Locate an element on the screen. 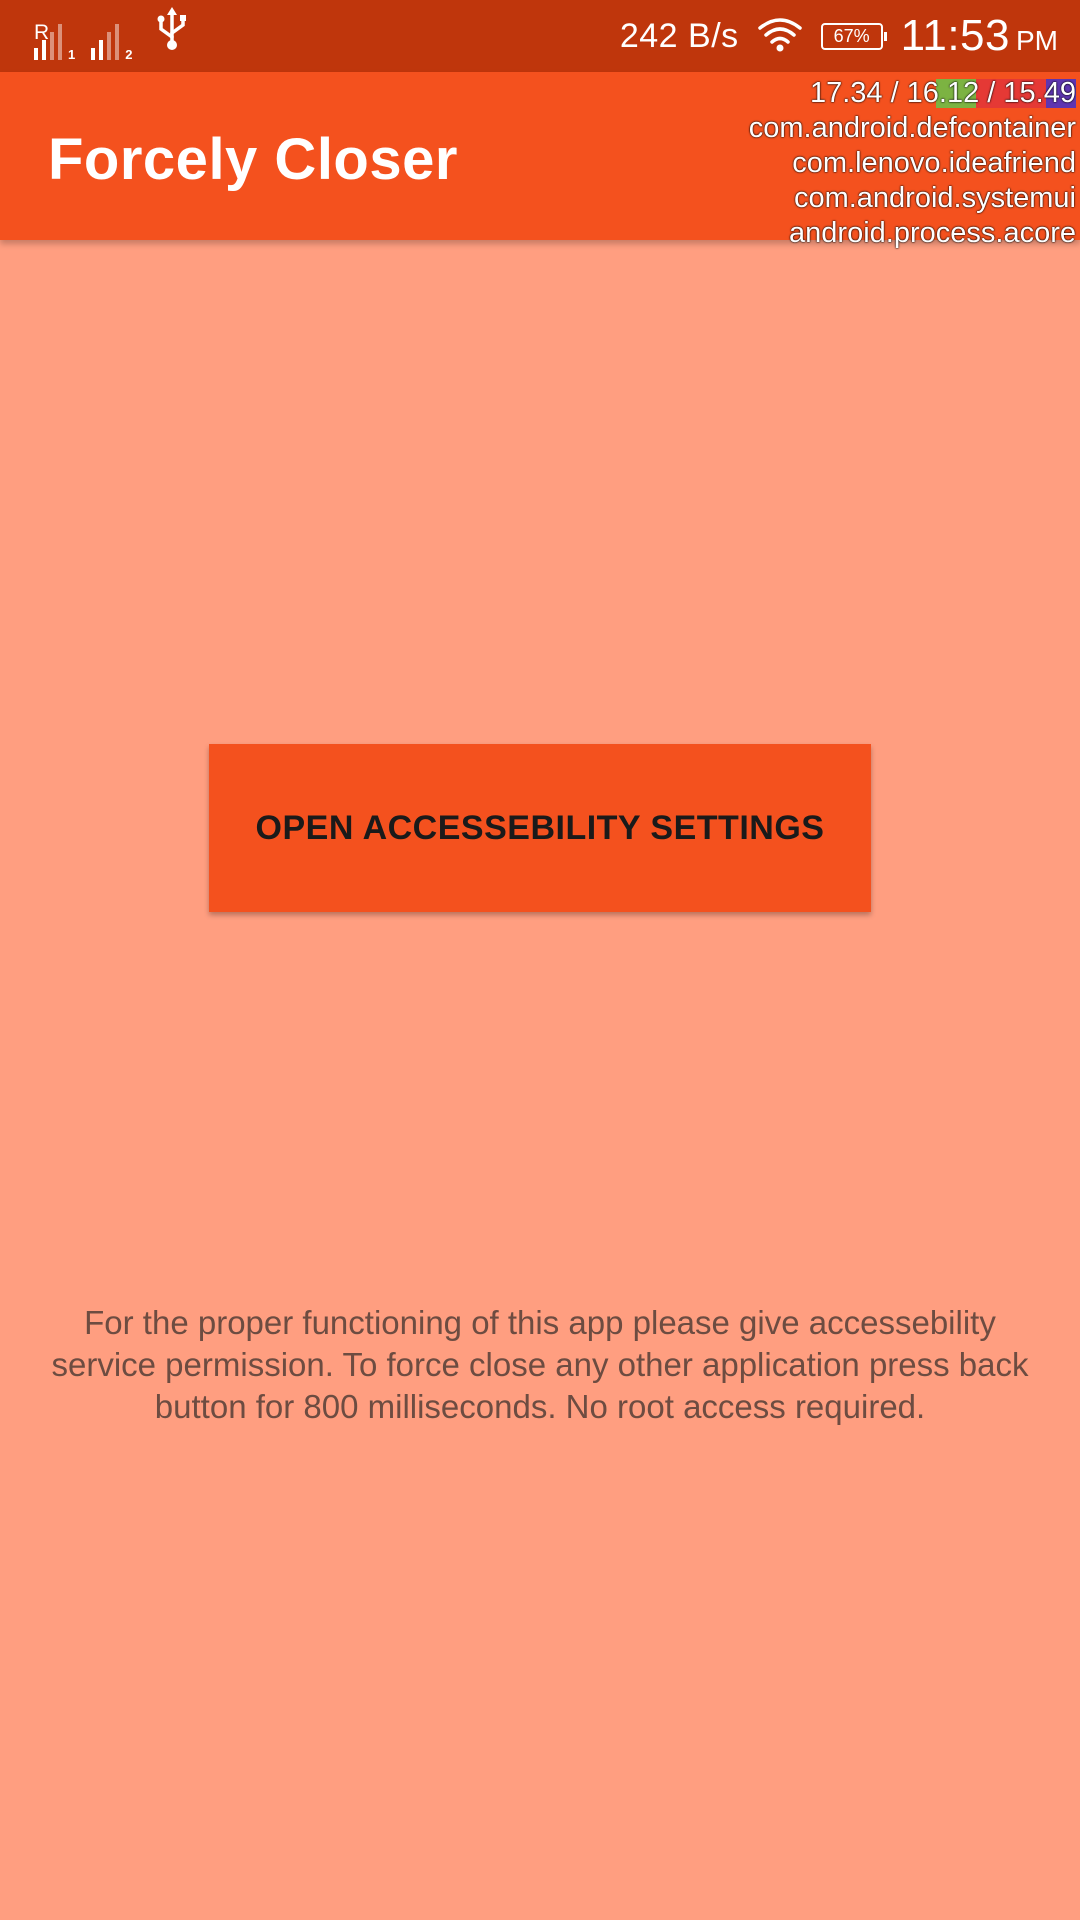 Image resolution: width=1080 pixels, height=1920 pixels. sim1-signal: R 1 is located at coordinates (55, 41).